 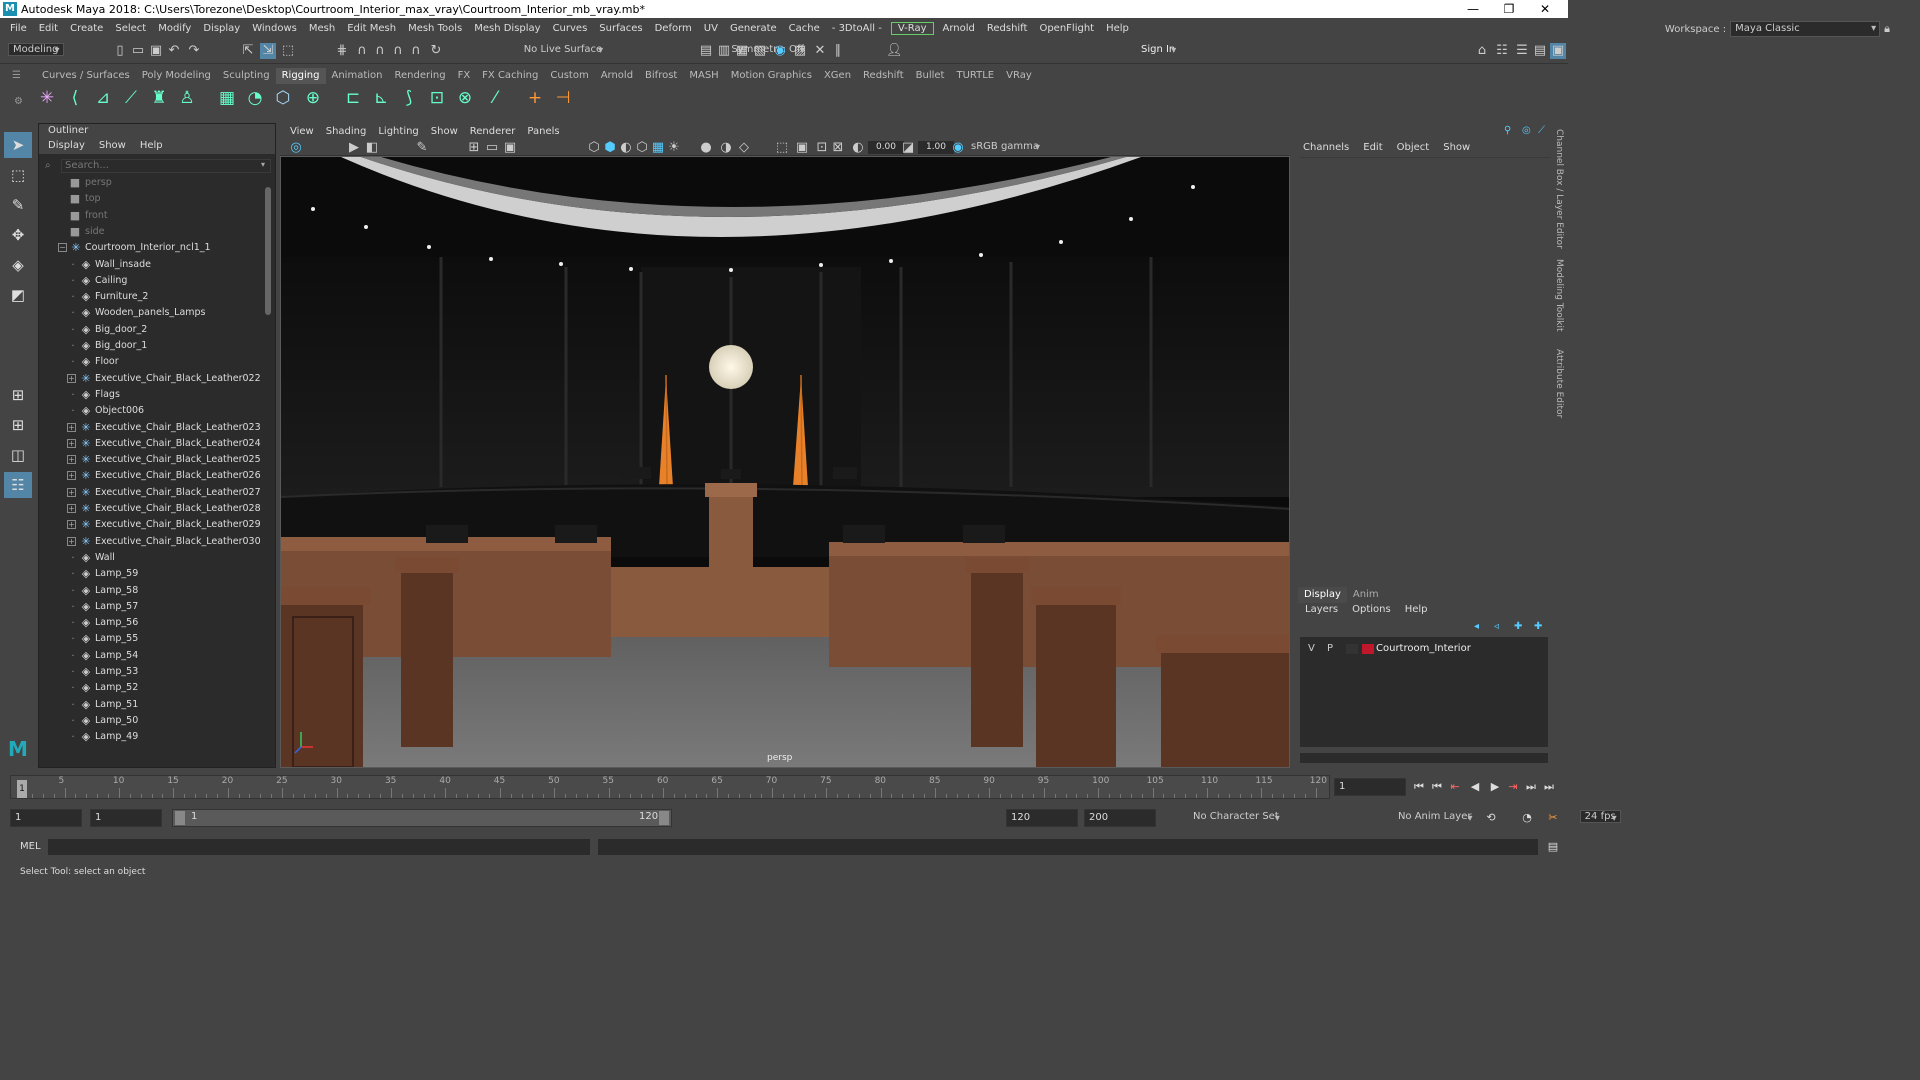 I want to click on viewport-menu-item: Show, so click(x=444, y=132).